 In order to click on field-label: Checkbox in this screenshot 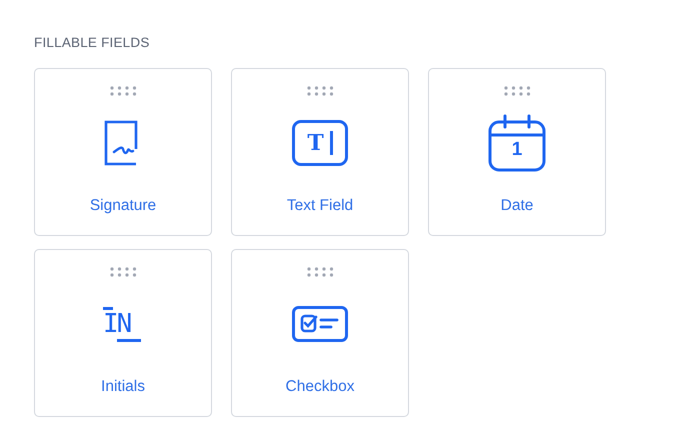, I will do `click(320, 387)`.